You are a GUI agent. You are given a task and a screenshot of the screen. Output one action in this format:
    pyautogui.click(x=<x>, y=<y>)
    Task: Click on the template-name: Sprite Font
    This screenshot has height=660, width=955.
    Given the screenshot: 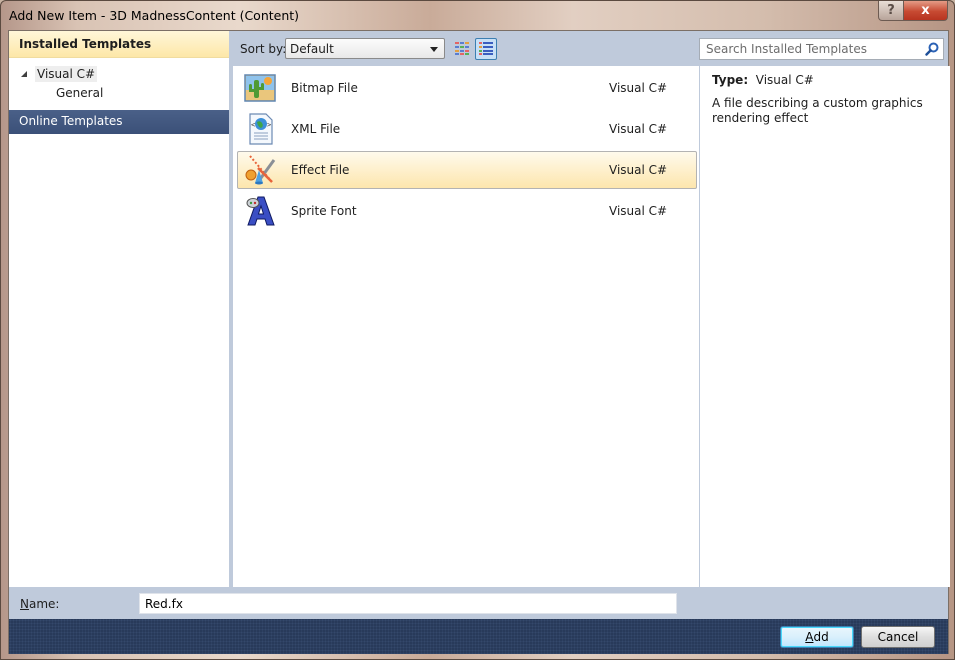 What is the action you would take?
    pyautogui.click(x=324, y=211)
    